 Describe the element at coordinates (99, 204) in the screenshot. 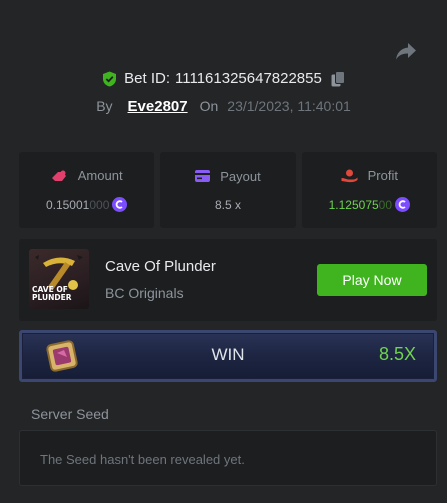

I see `amount-value-padding: 000` at that location.